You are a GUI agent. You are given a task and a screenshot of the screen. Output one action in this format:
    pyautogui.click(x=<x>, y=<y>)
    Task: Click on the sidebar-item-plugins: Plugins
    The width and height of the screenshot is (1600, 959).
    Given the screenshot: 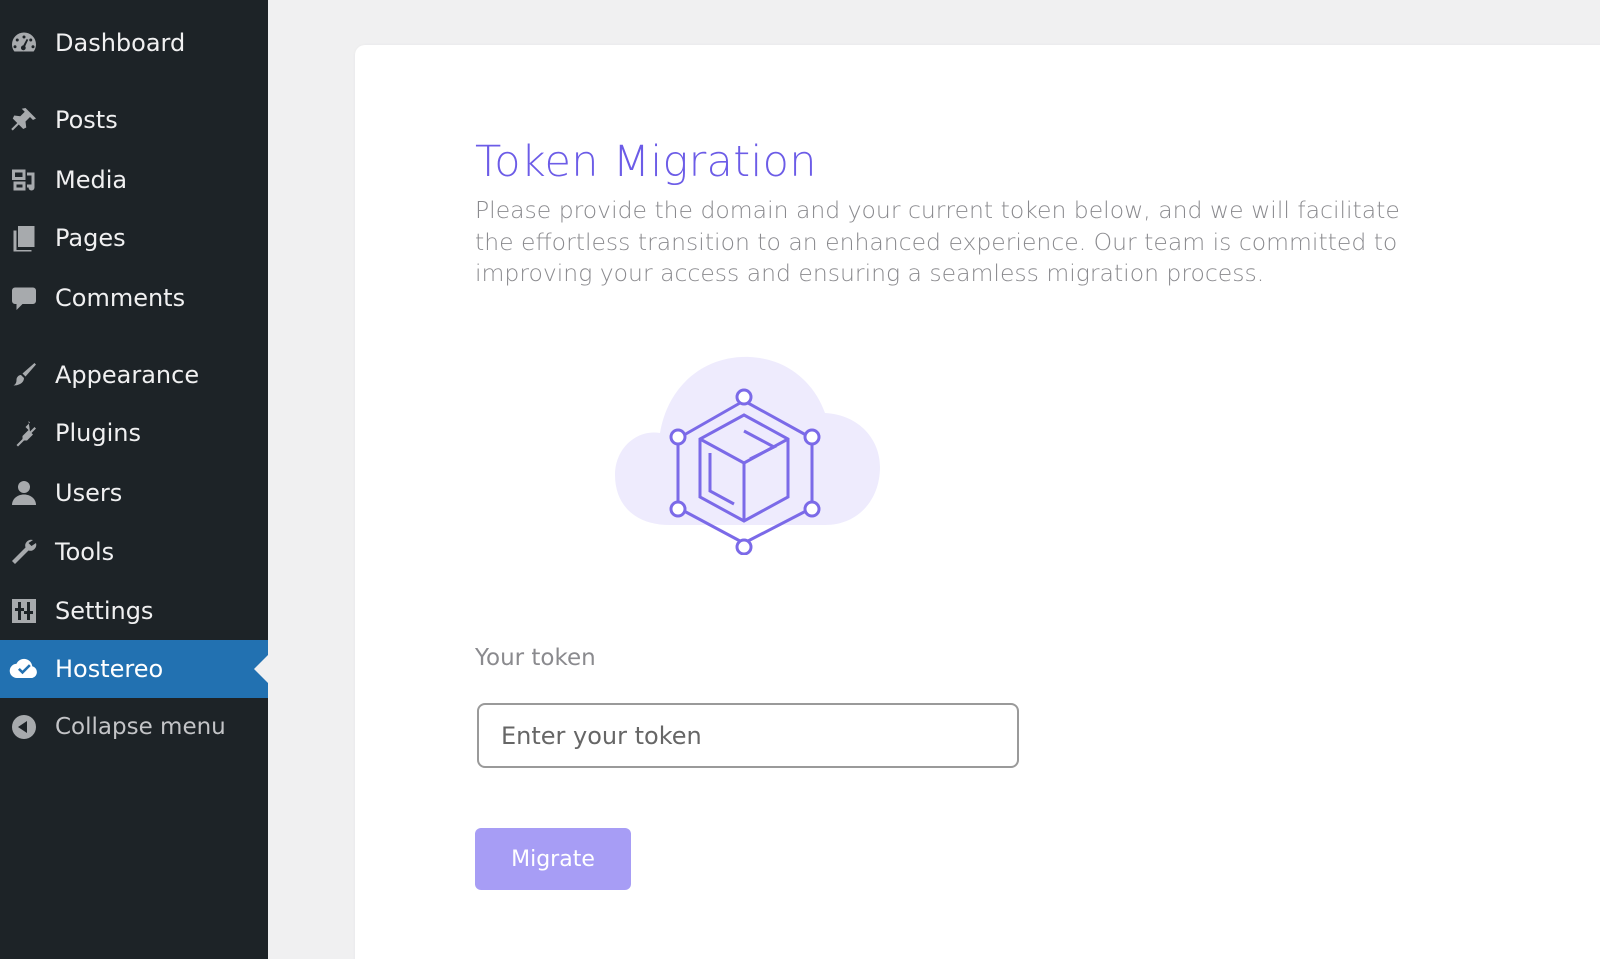 What is the action you would take?
    pyautogui.click(x=134, y=433)
    